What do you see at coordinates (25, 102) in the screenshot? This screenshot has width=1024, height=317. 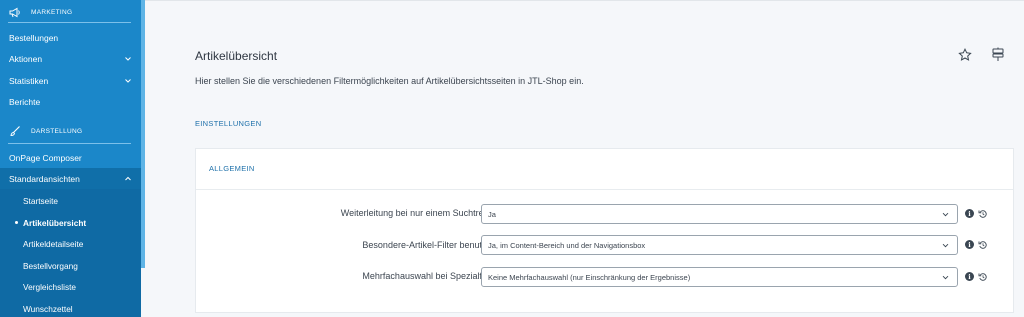 I see `sidebar-item-label: Berichte` at bounding box center [25, 102].